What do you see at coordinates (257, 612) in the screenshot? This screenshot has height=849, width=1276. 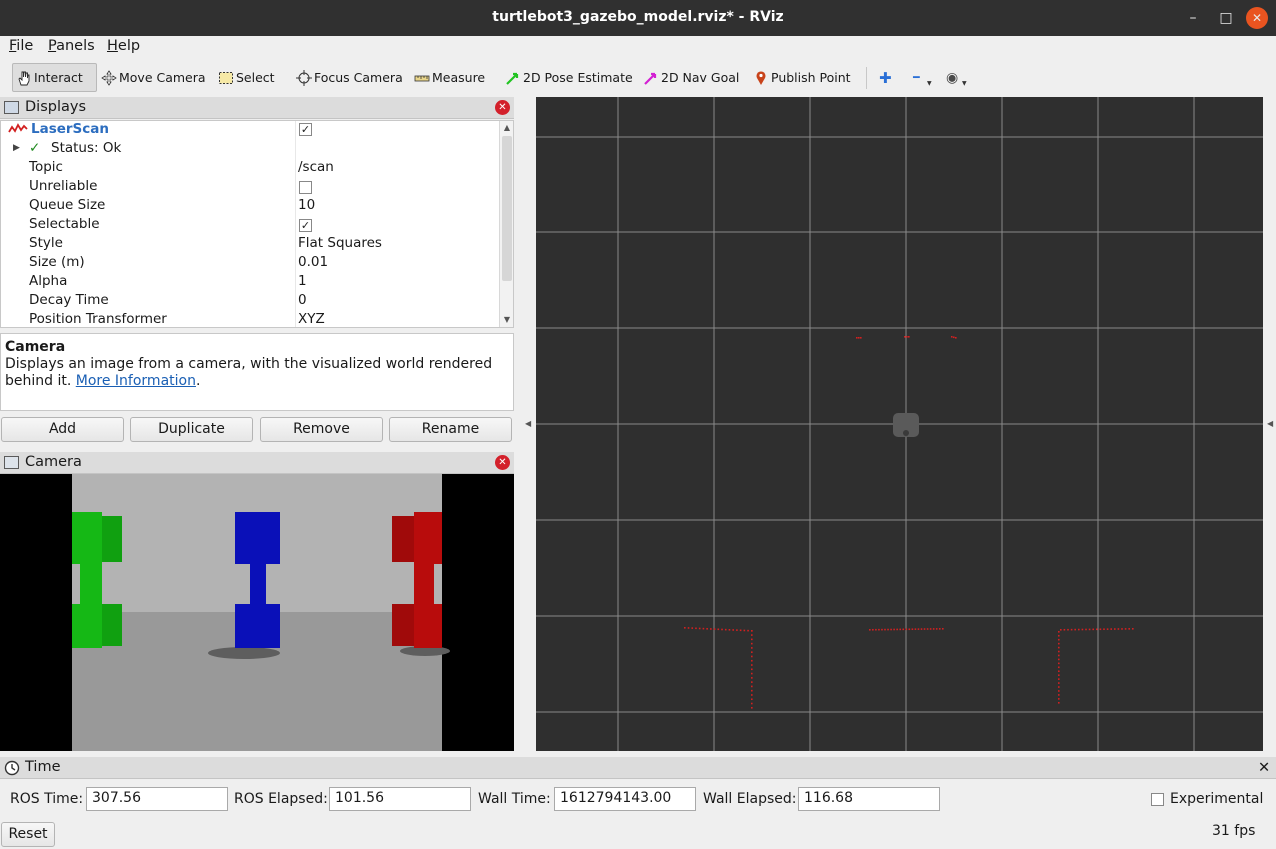 I see `camera-render` at bounding box center [257, 612].